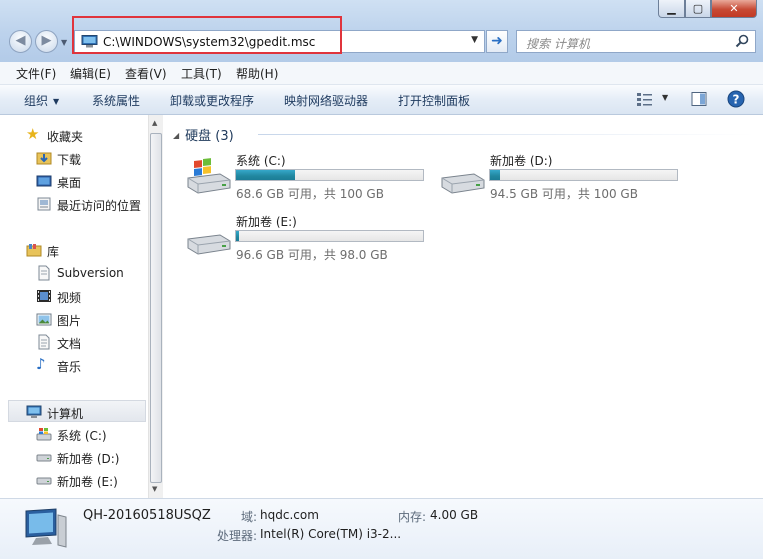 This screenshot has width=763, height=559. What do you see at coordinates (44, 181) in the screenshot?
I see `desktop-icon` at bounding box center [44, 181].